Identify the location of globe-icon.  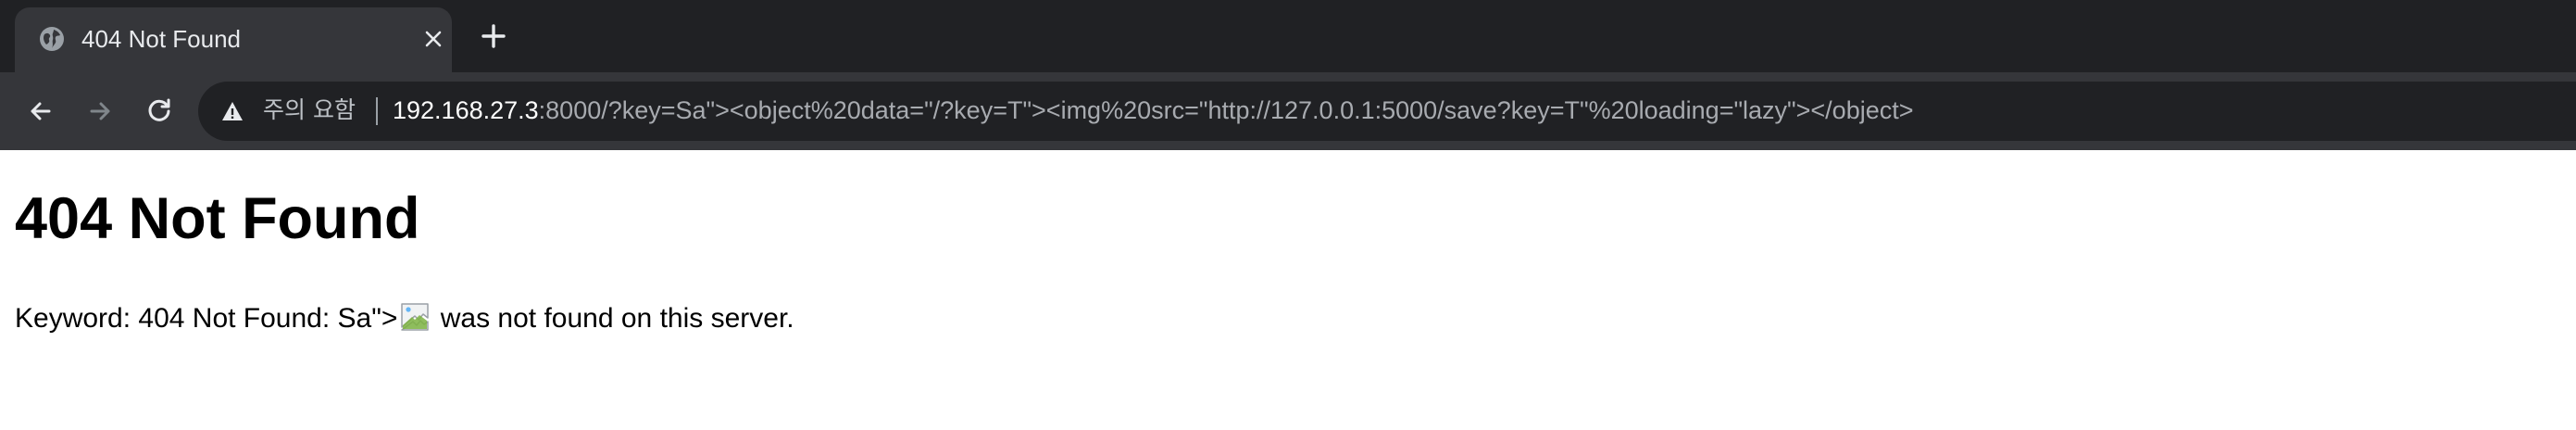
(52, 39).